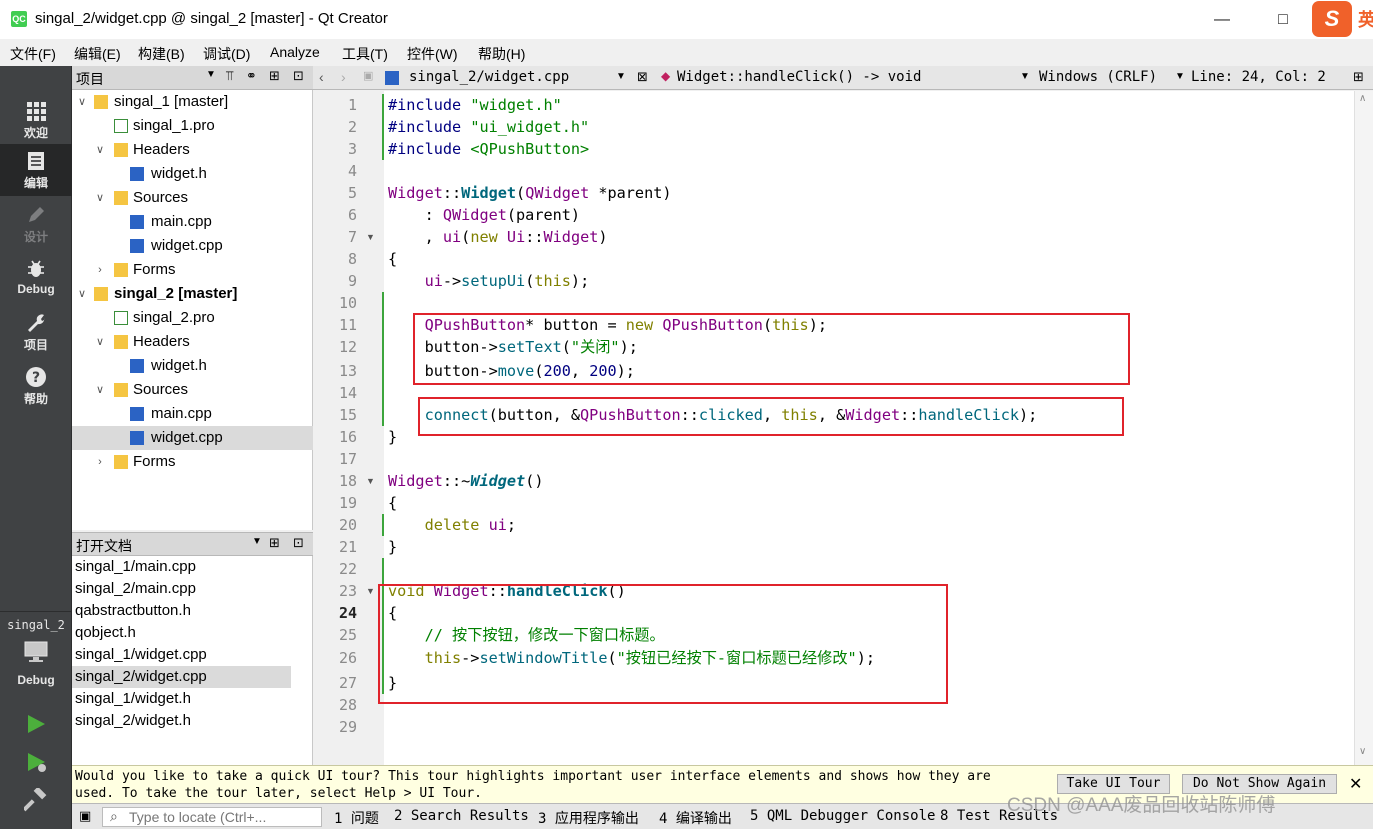  Describe the element at coordinates (1180, 76) in the screenshot. I see `line-ending-dropdown-icon: ▼` at that location.